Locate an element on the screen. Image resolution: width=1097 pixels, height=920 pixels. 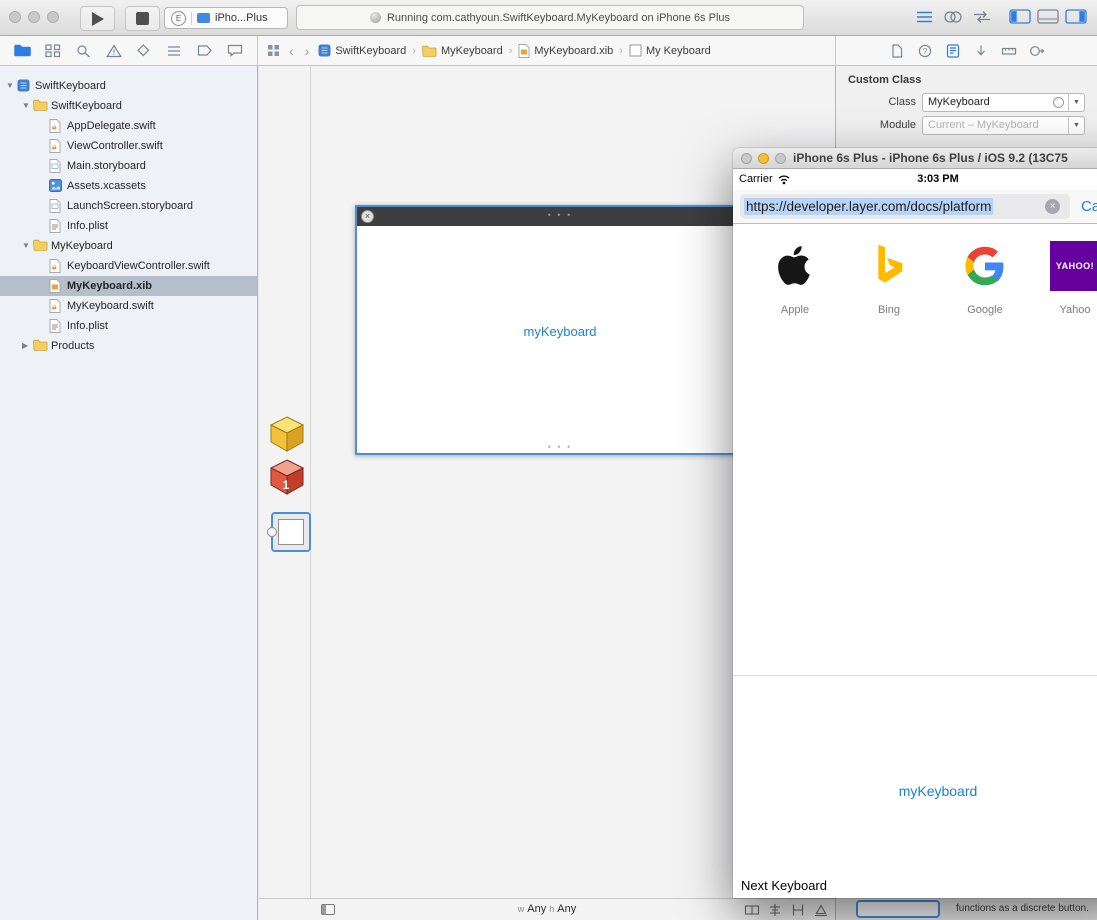
breadcrumb-item-my-keyboard: My Keyboard is located at coordinates (670, 50).